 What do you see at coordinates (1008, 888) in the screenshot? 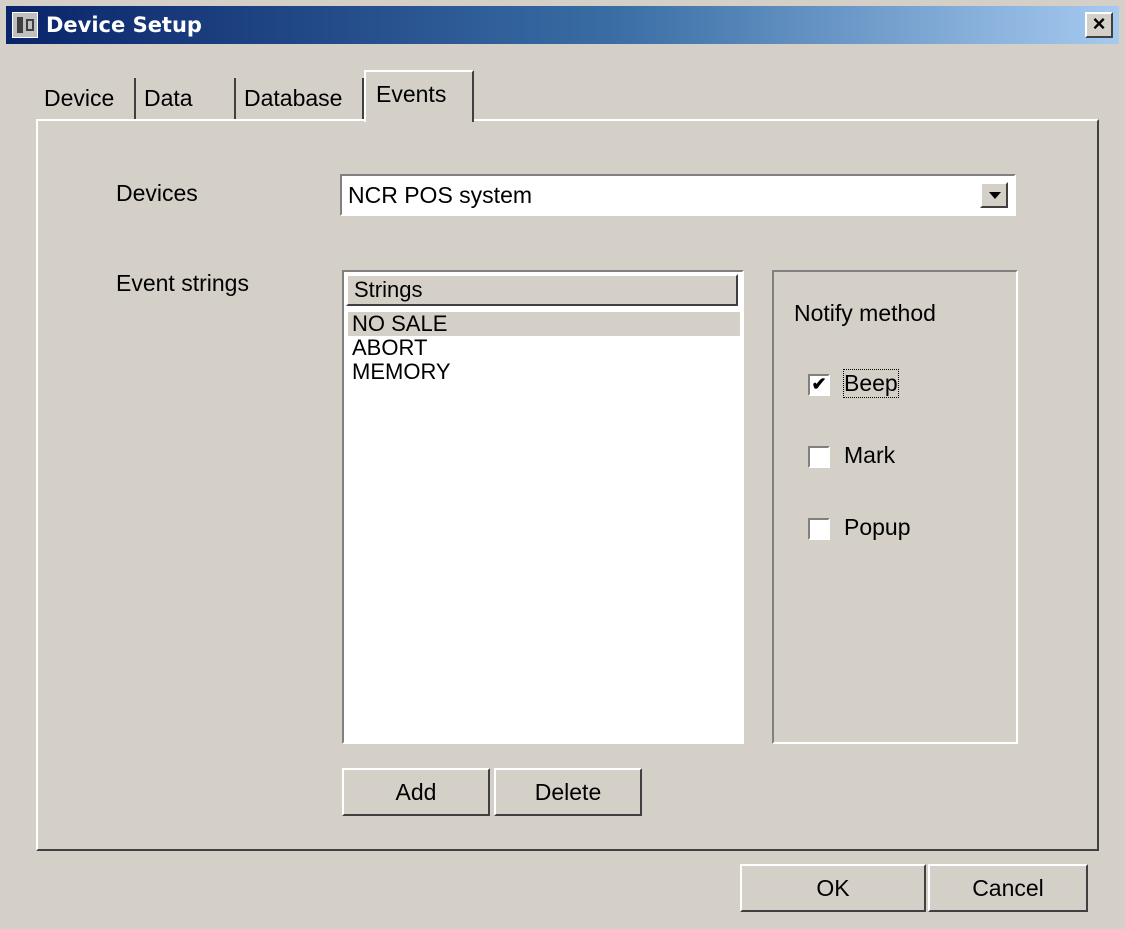
I see `cancel-button: Cancel` at bounding box center [1008, 888].